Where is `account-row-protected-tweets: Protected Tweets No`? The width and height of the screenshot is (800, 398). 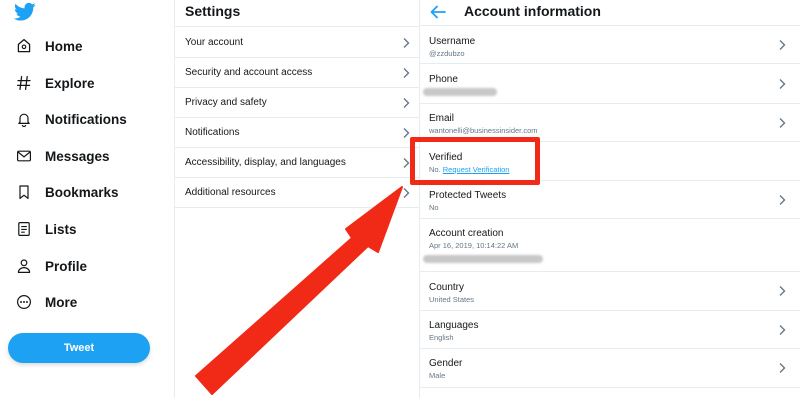 account-row-protected-tweets: Protected Tweets No is located at coordinates (610, 200).